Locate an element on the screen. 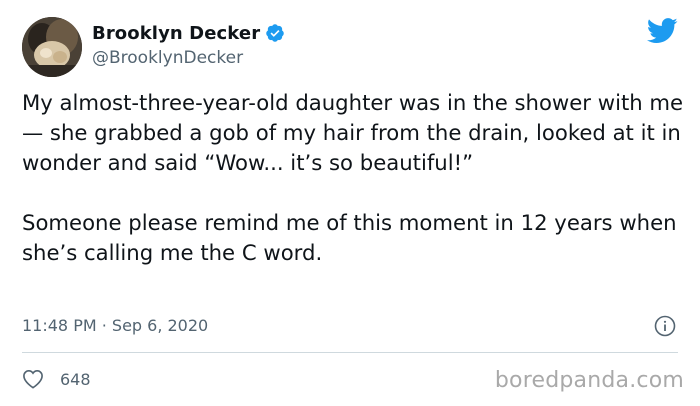 The width and height of the screenshot is (700, 406). profile-photo-icon is located at coordinates (52, 47).